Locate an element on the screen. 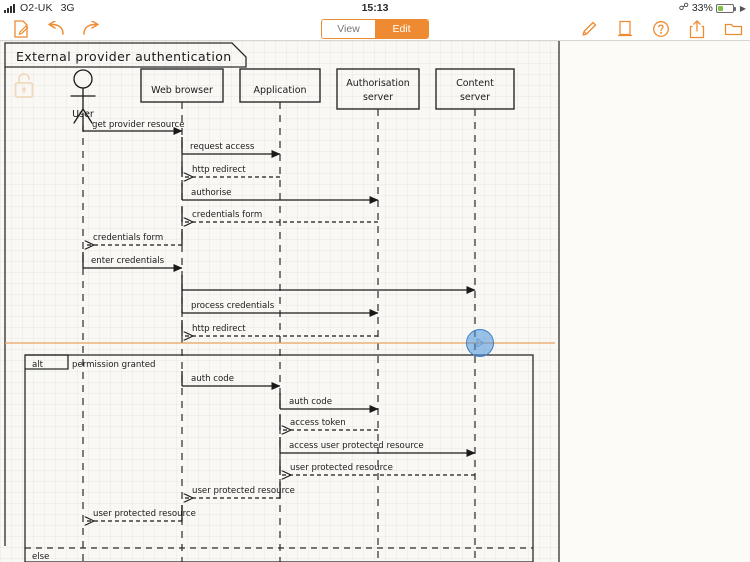 The width and height of the screenshot is (750, 562). status-bar-clock: 15:13 is located at coordinates (375, 8).